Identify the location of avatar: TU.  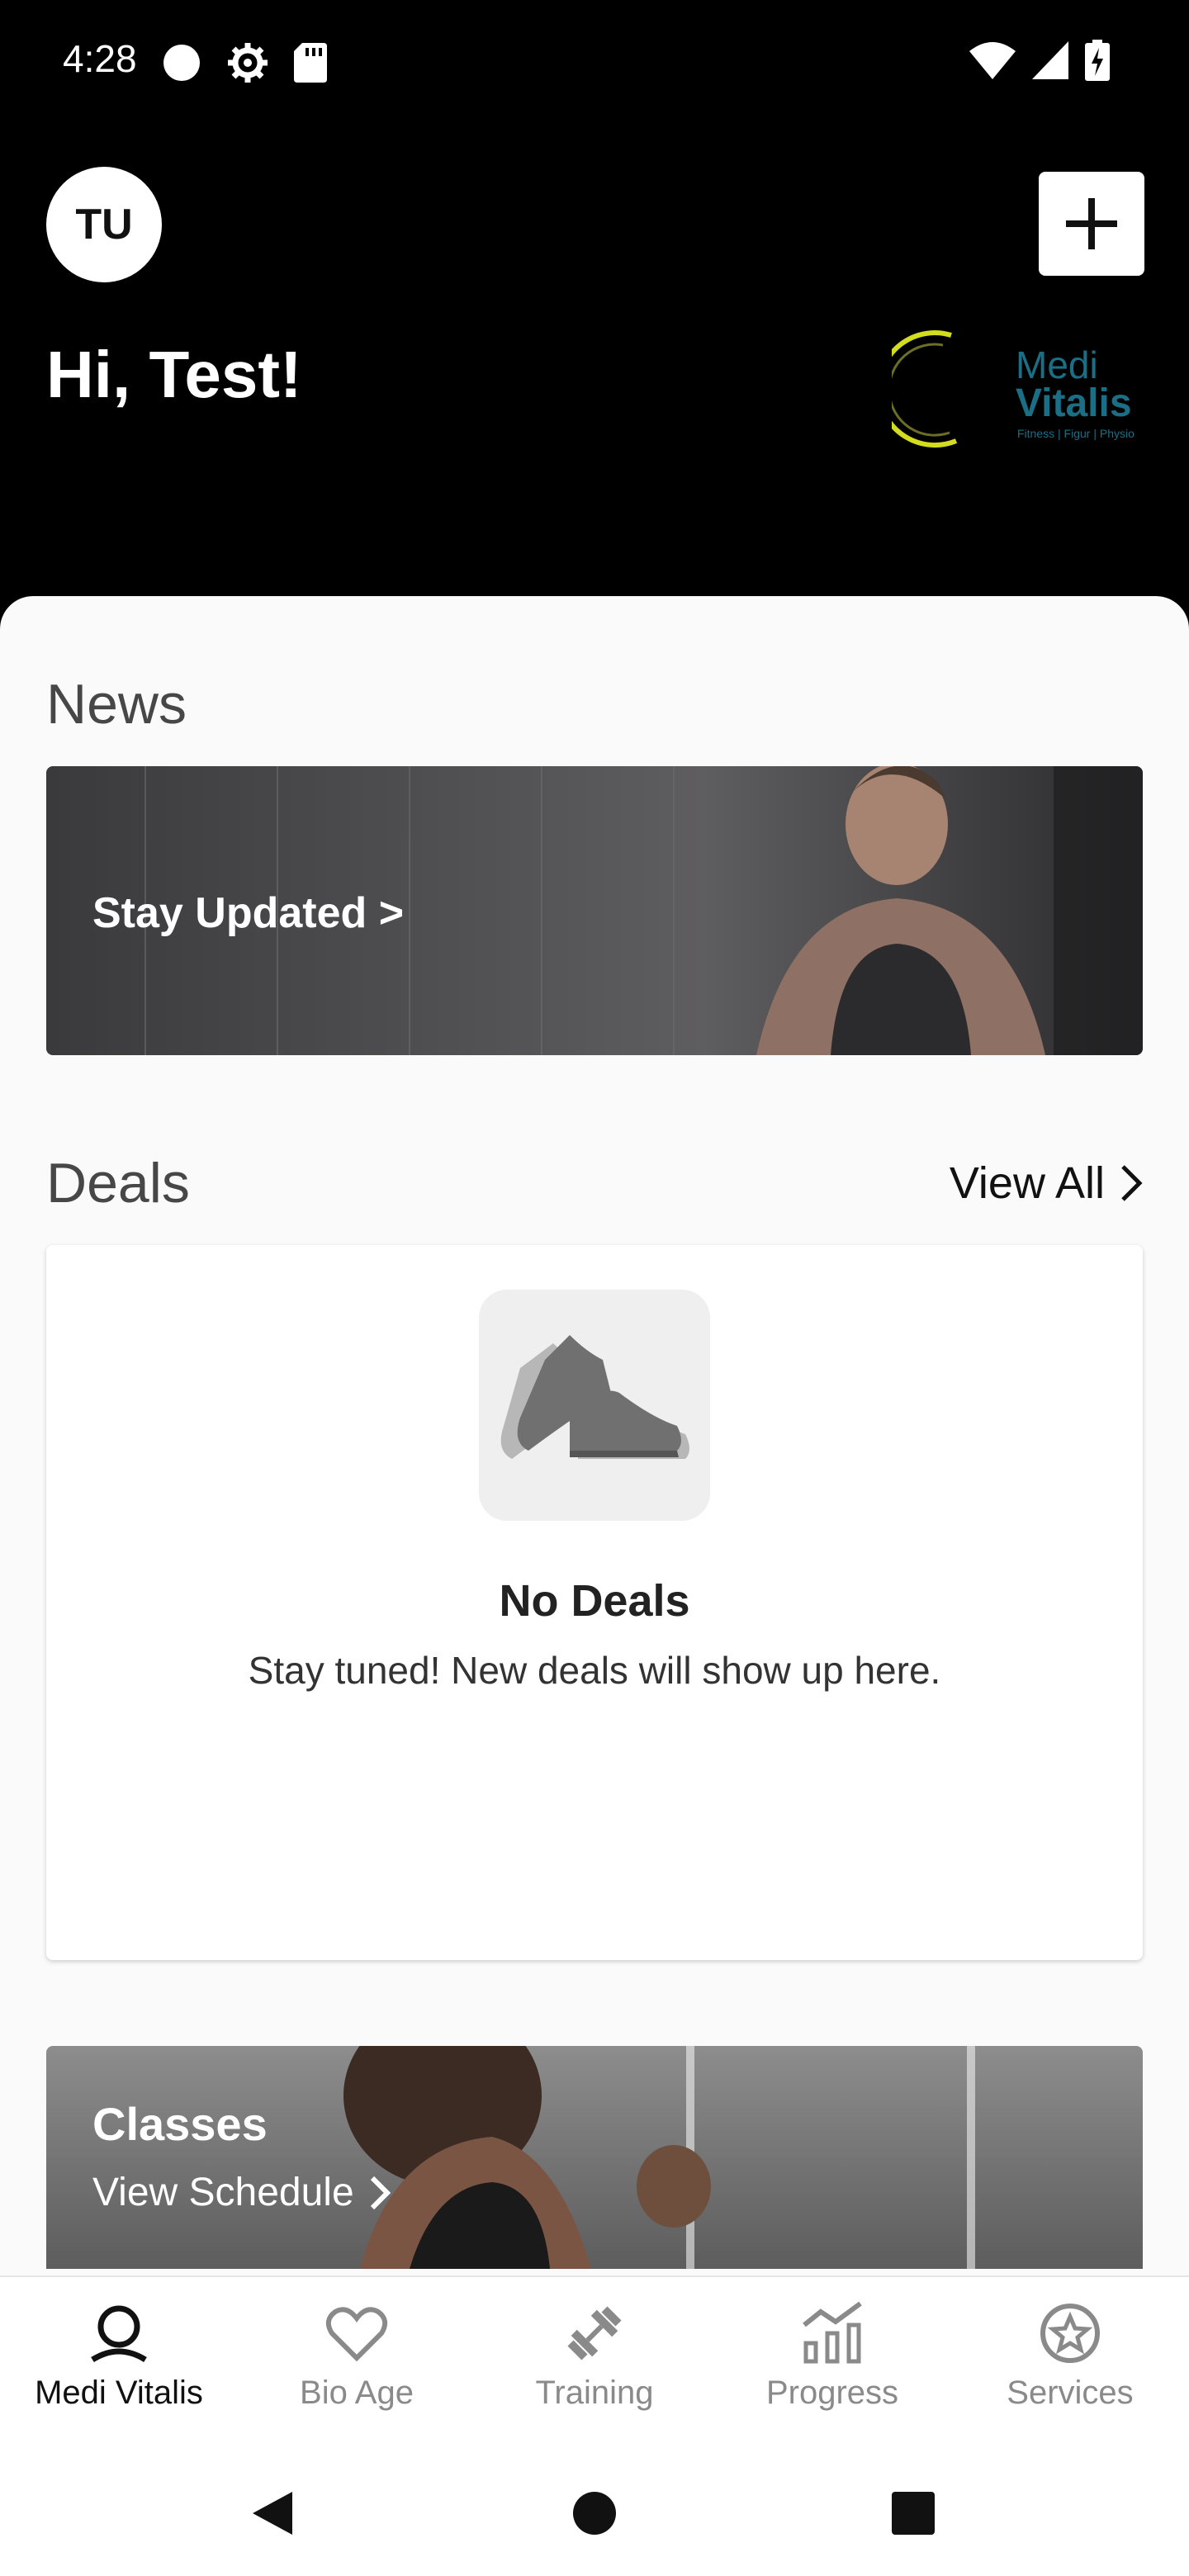
(104, 224).